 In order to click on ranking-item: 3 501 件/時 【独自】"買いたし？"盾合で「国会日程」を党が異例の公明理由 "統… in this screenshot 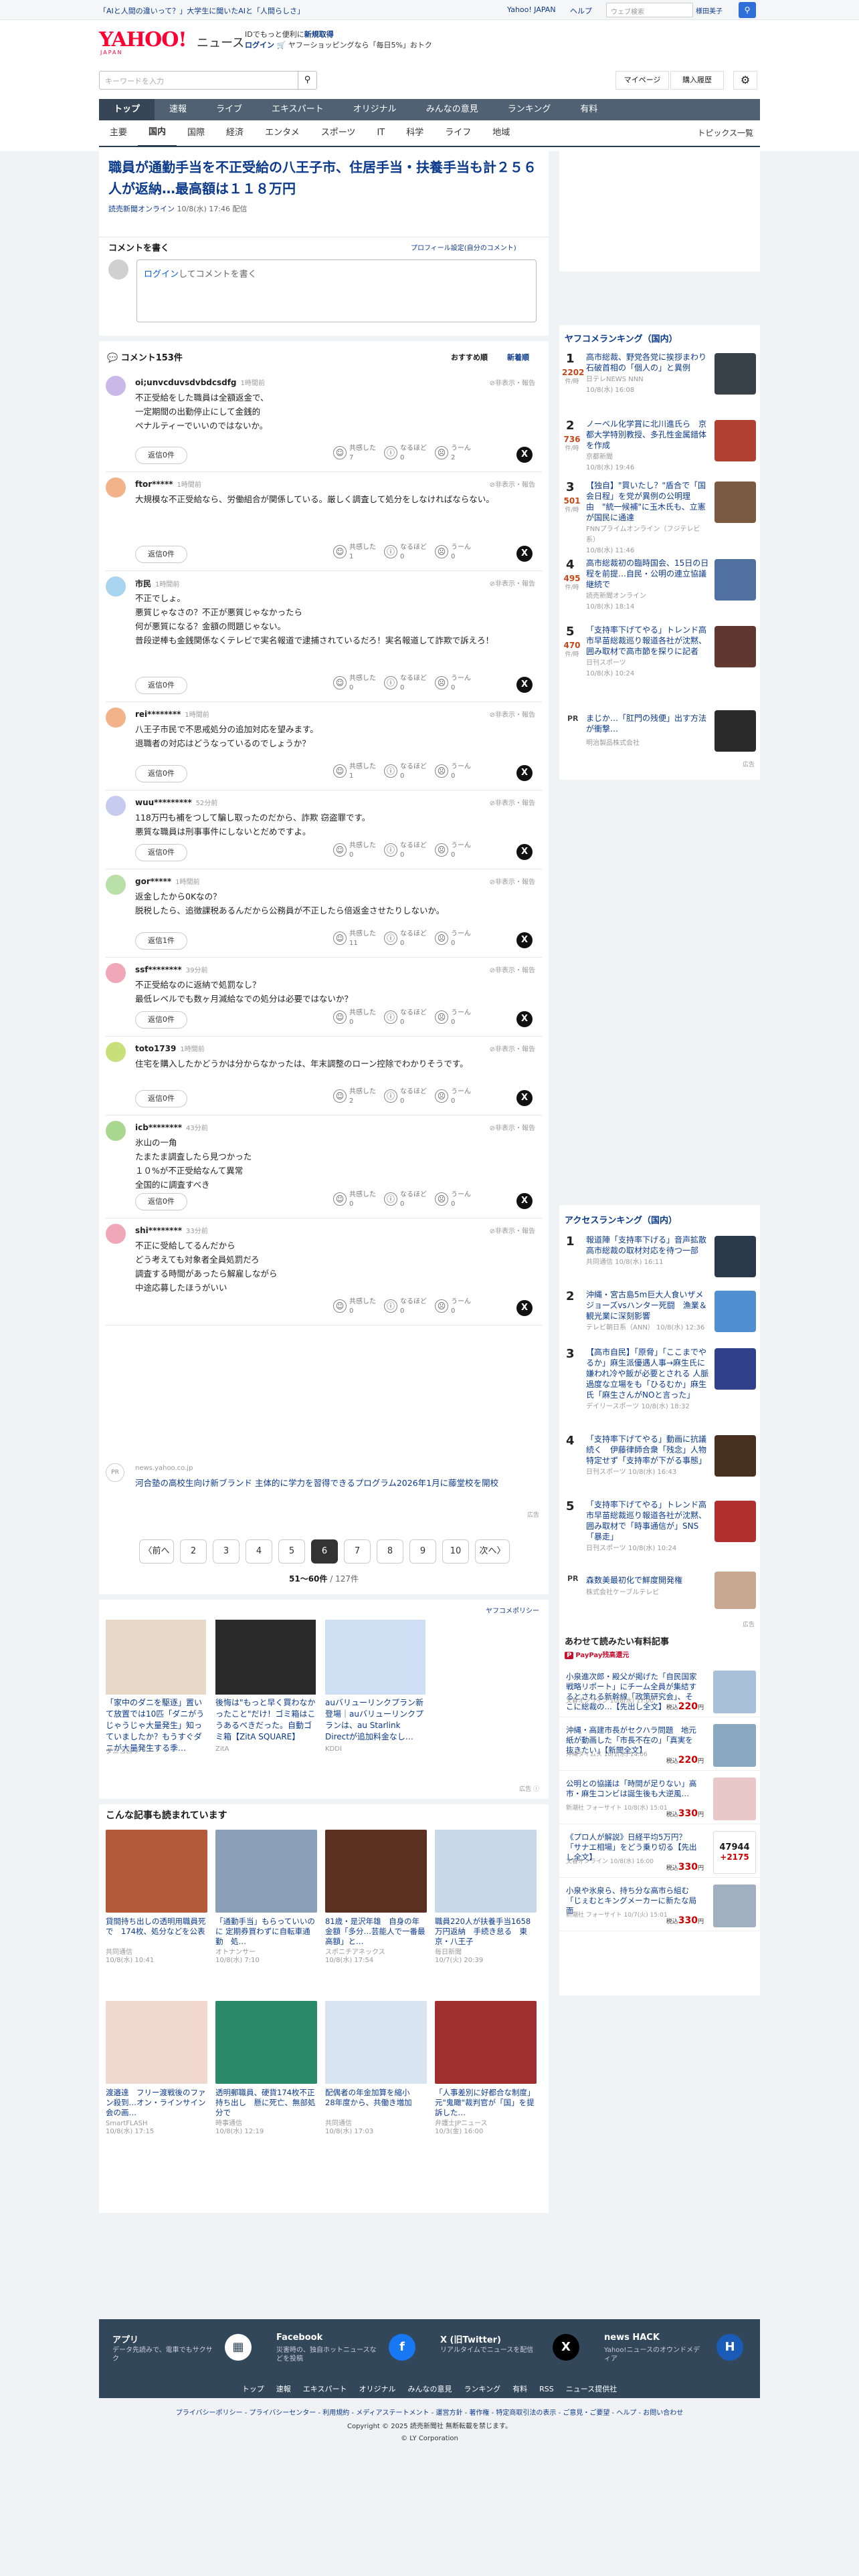, I will do `click(660, 517)`.